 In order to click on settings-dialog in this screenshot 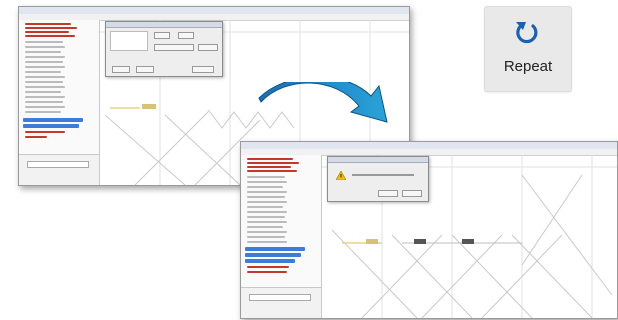, I will do `click(164, 49)`.